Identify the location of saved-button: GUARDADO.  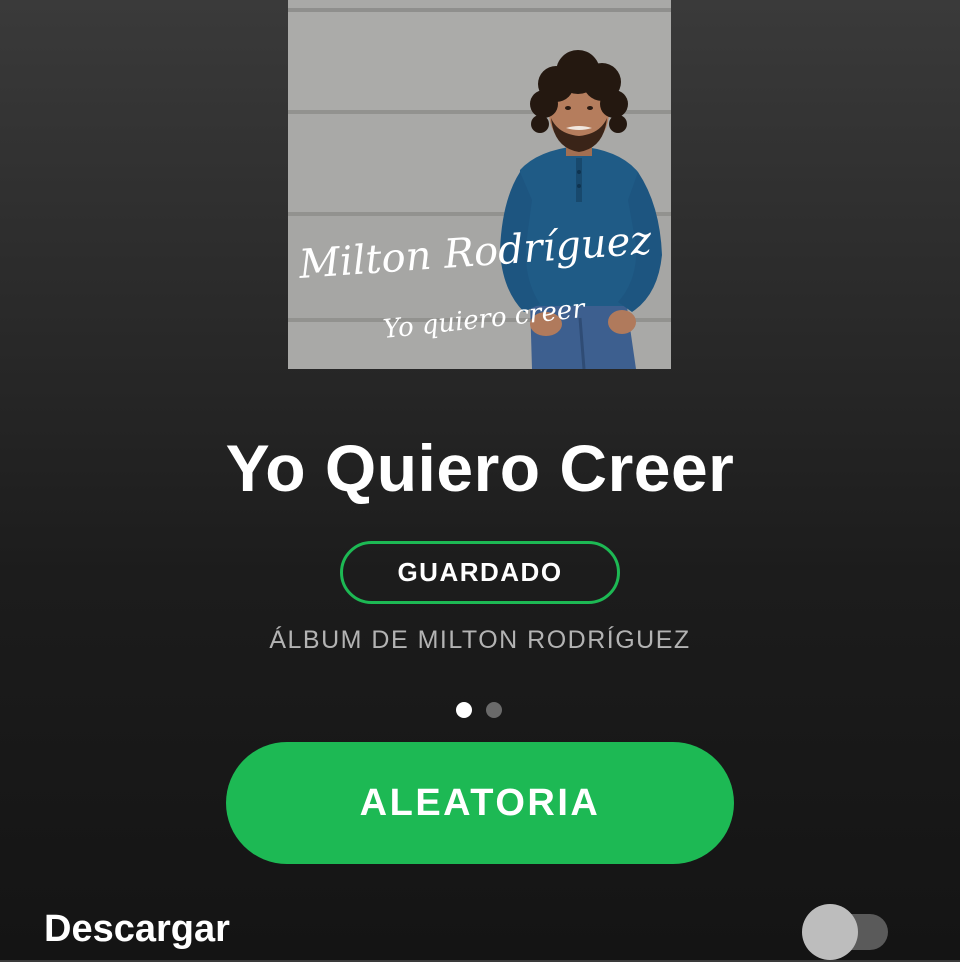
(480, 572).